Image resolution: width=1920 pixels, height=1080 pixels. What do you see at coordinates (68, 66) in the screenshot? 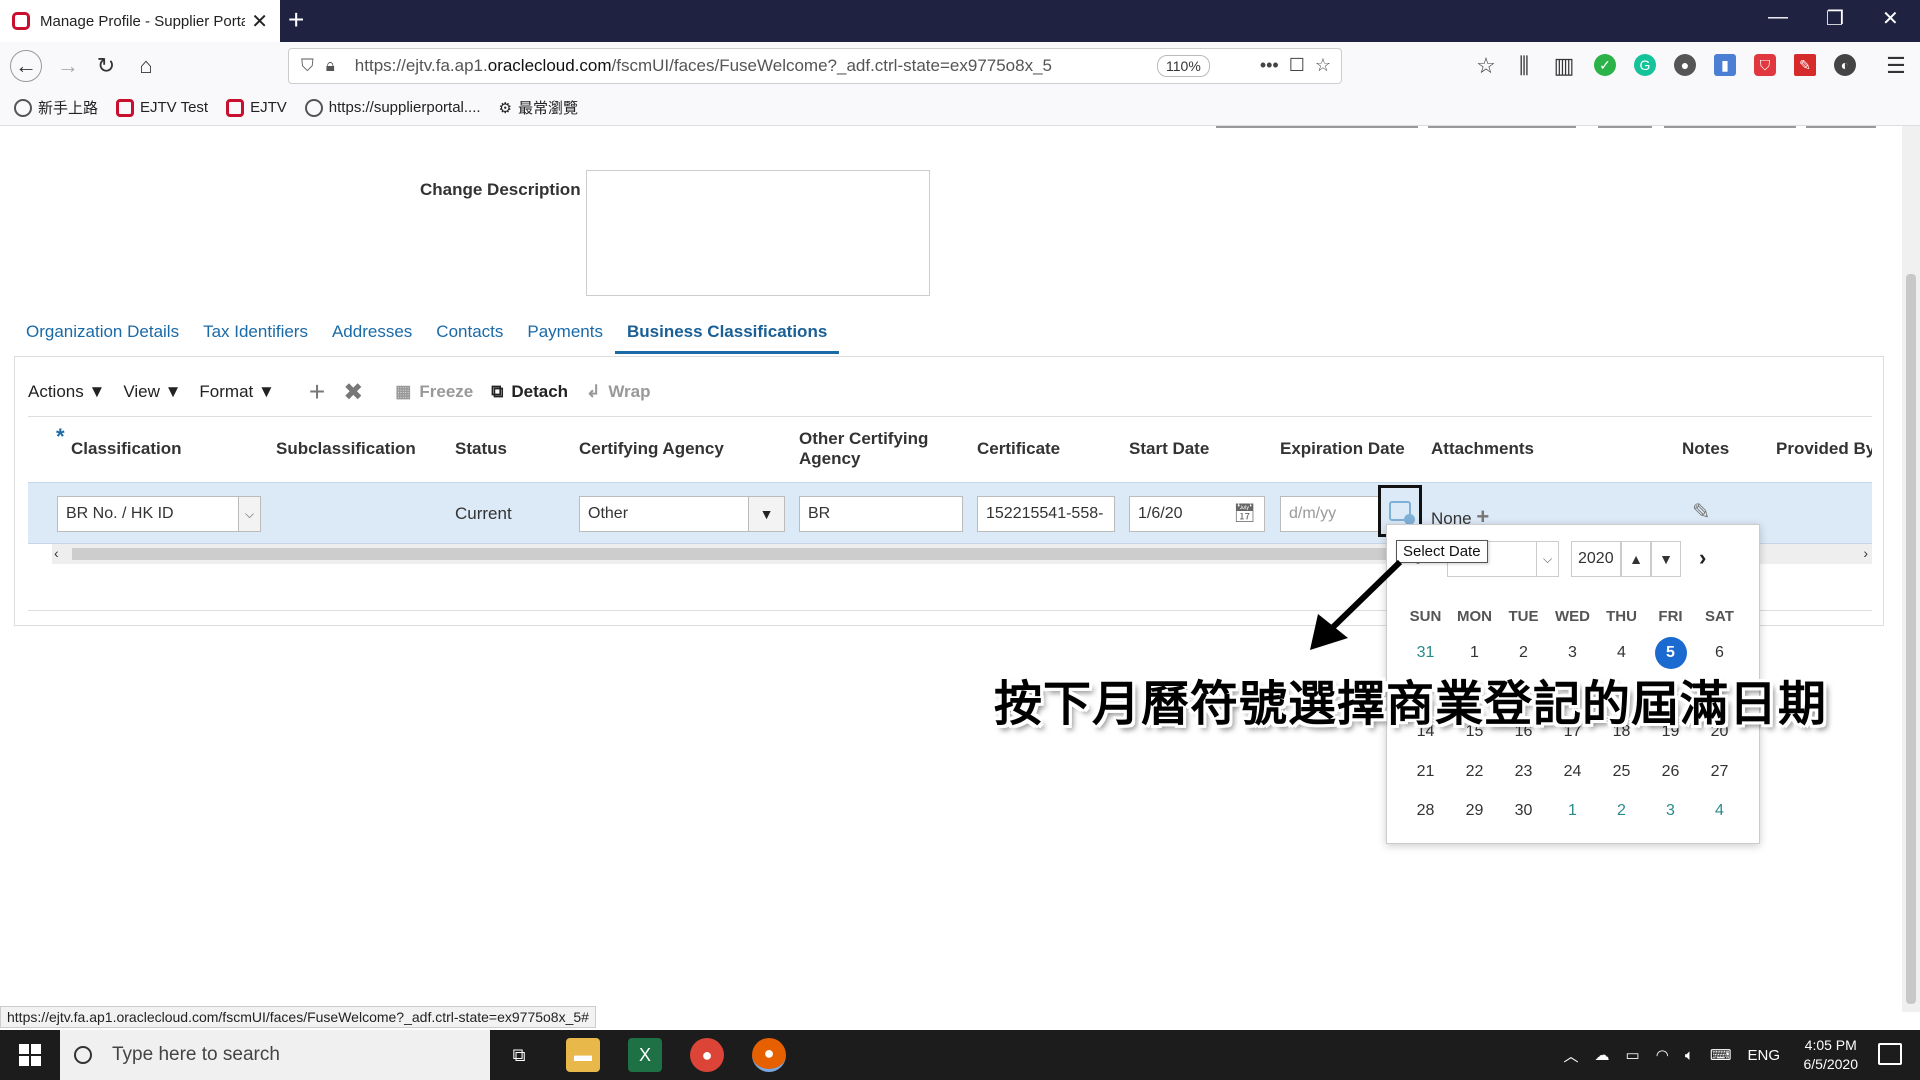
I see `forward-icon: →` at bounding box center [68, 66].